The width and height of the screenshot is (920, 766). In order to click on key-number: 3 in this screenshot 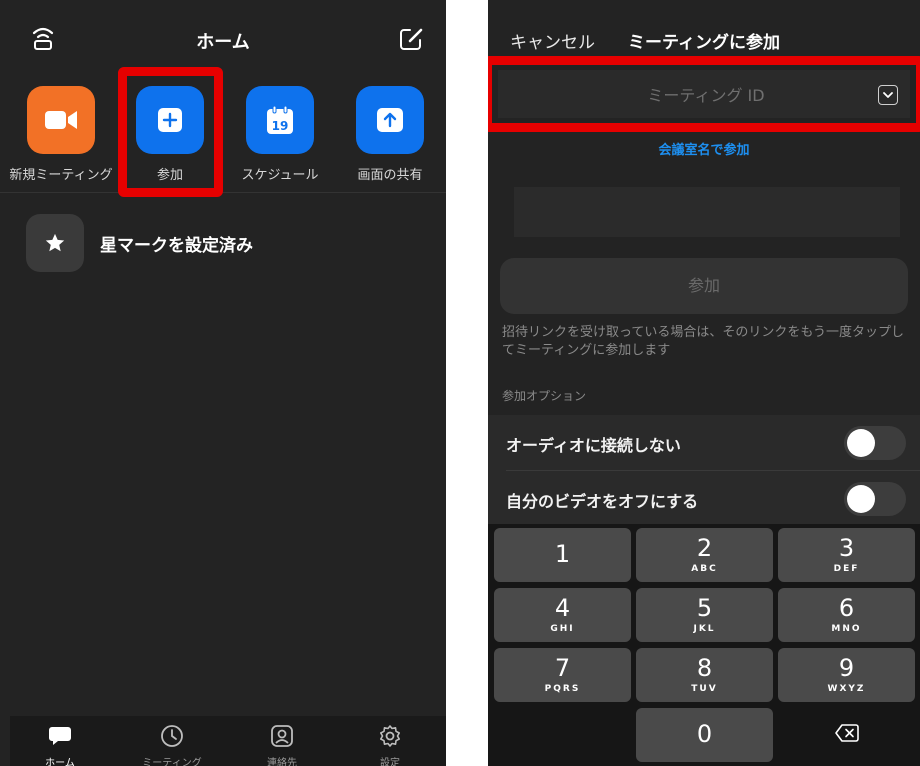, I will do `click(846, 548)`.